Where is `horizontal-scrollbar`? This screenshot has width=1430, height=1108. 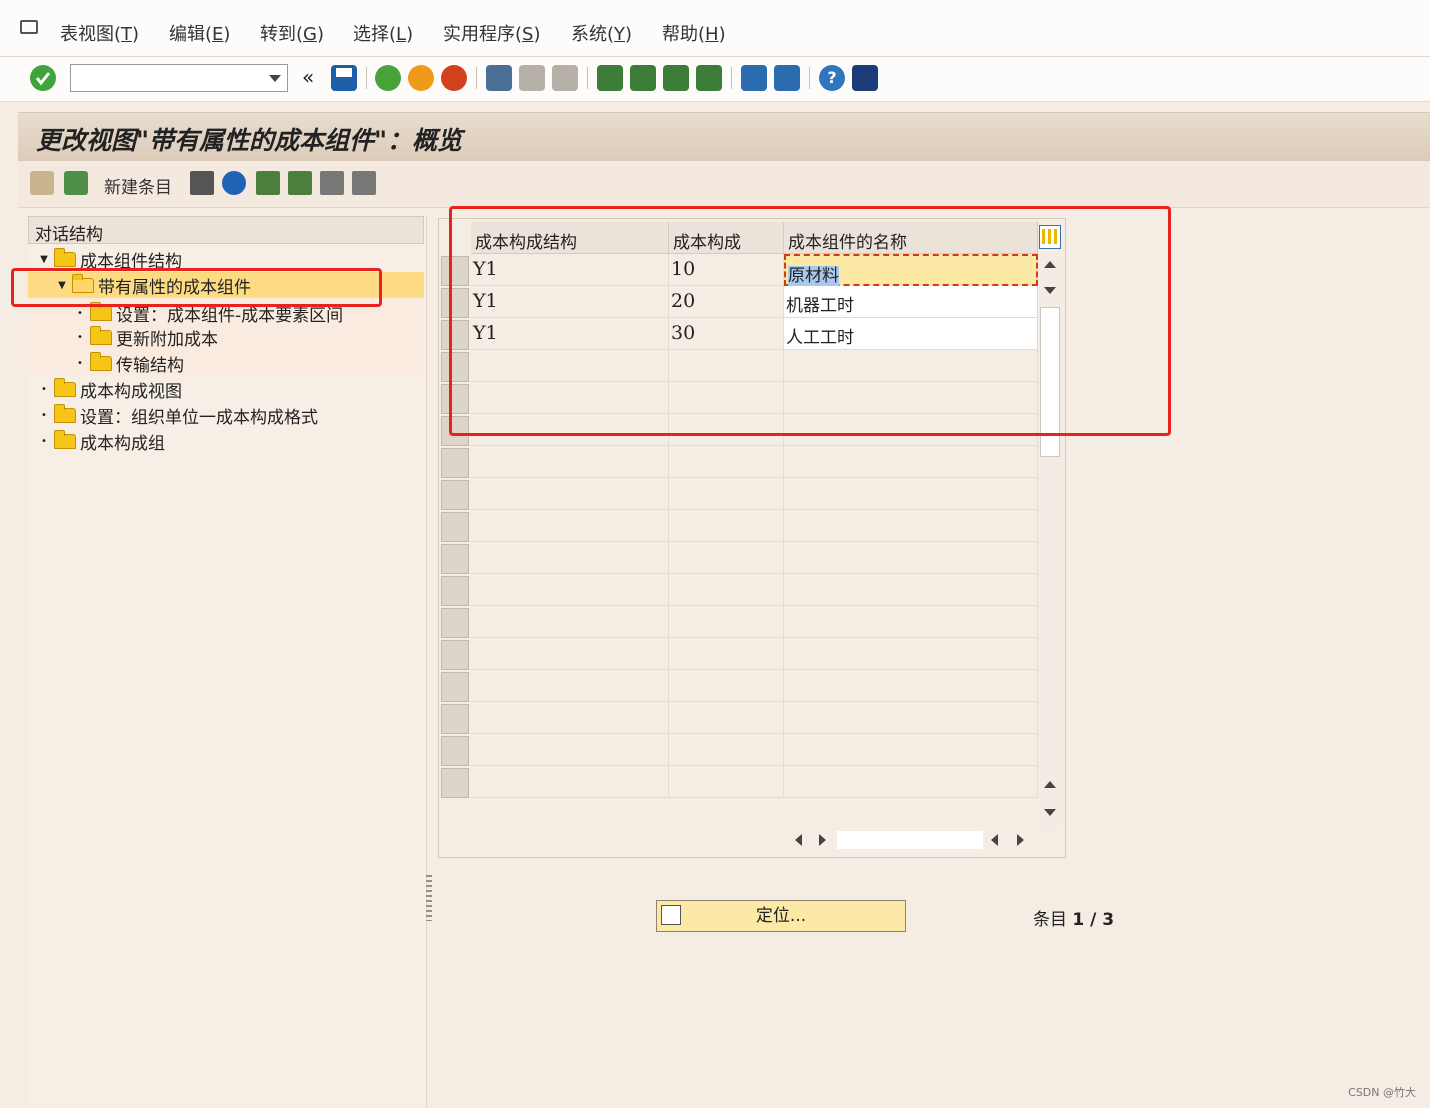 horizontal-scrollbar is located at coordinates (923, 840).